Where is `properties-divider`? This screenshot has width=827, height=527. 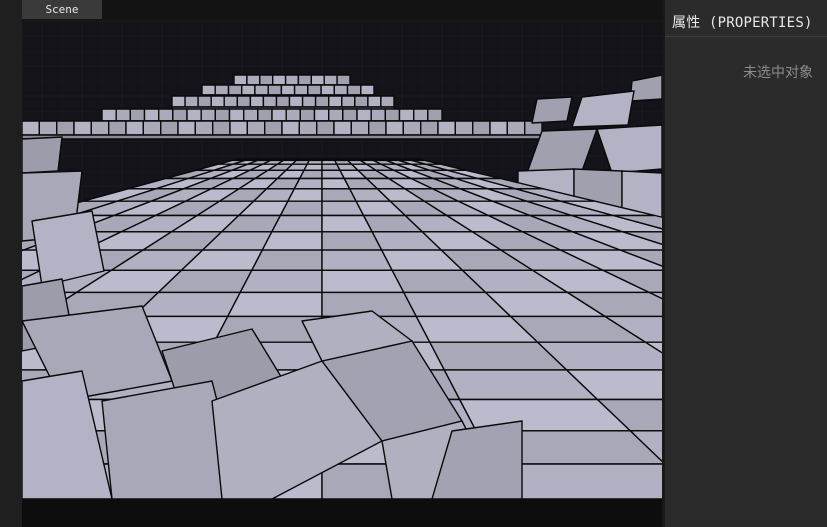 properties-divider is located at coordinates (746, 36).